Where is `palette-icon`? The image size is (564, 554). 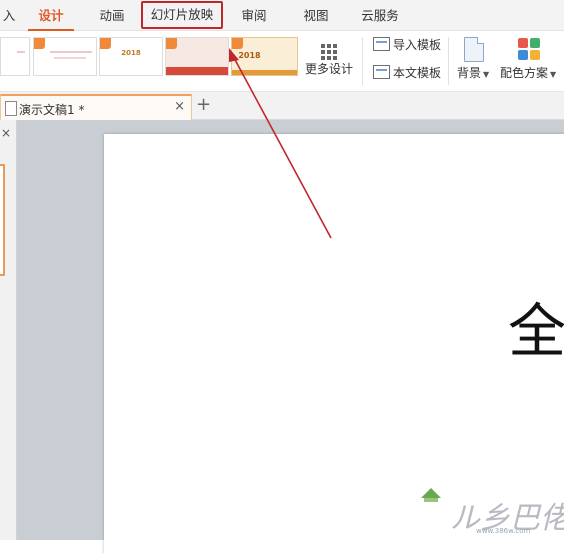 palette-icon is located at coordinates (529, 49).